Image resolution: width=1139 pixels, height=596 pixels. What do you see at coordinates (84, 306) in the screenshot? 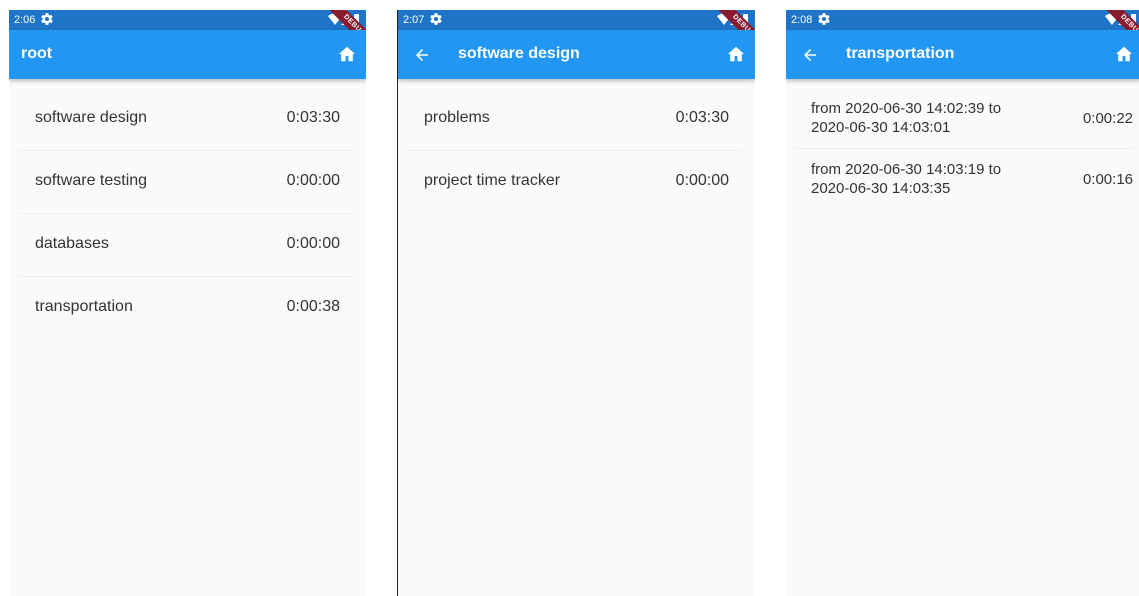
I see `activity-name: transportation` at bounding box center [84, 306].